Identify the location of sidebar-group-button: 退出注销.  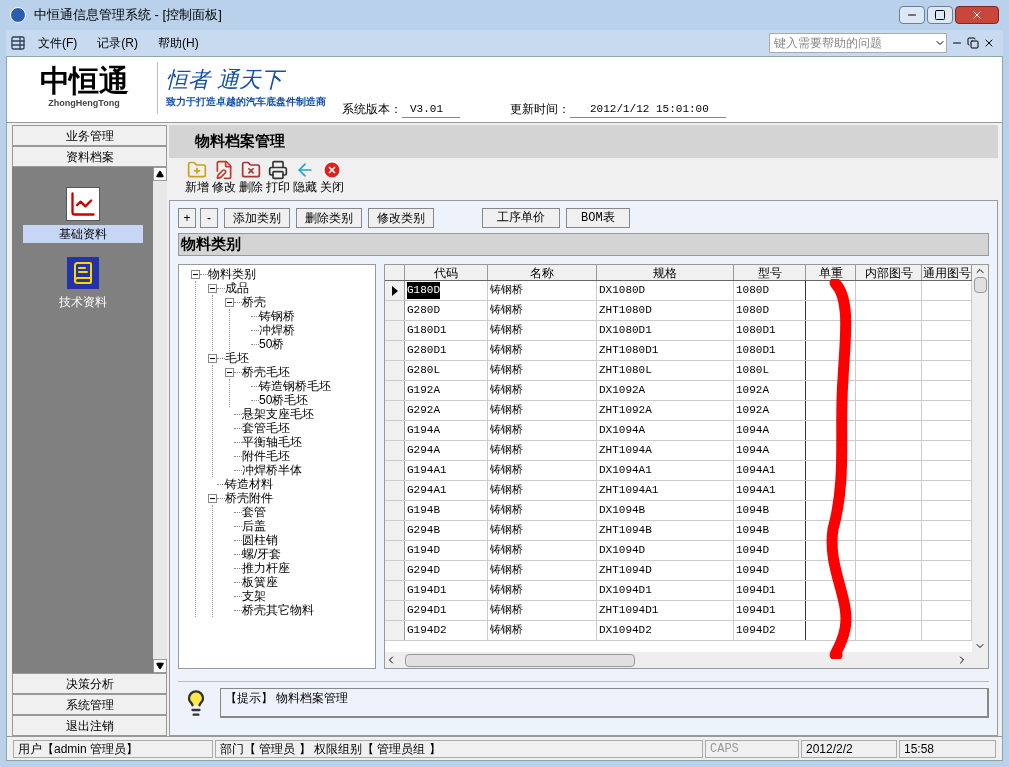
(89, 725).